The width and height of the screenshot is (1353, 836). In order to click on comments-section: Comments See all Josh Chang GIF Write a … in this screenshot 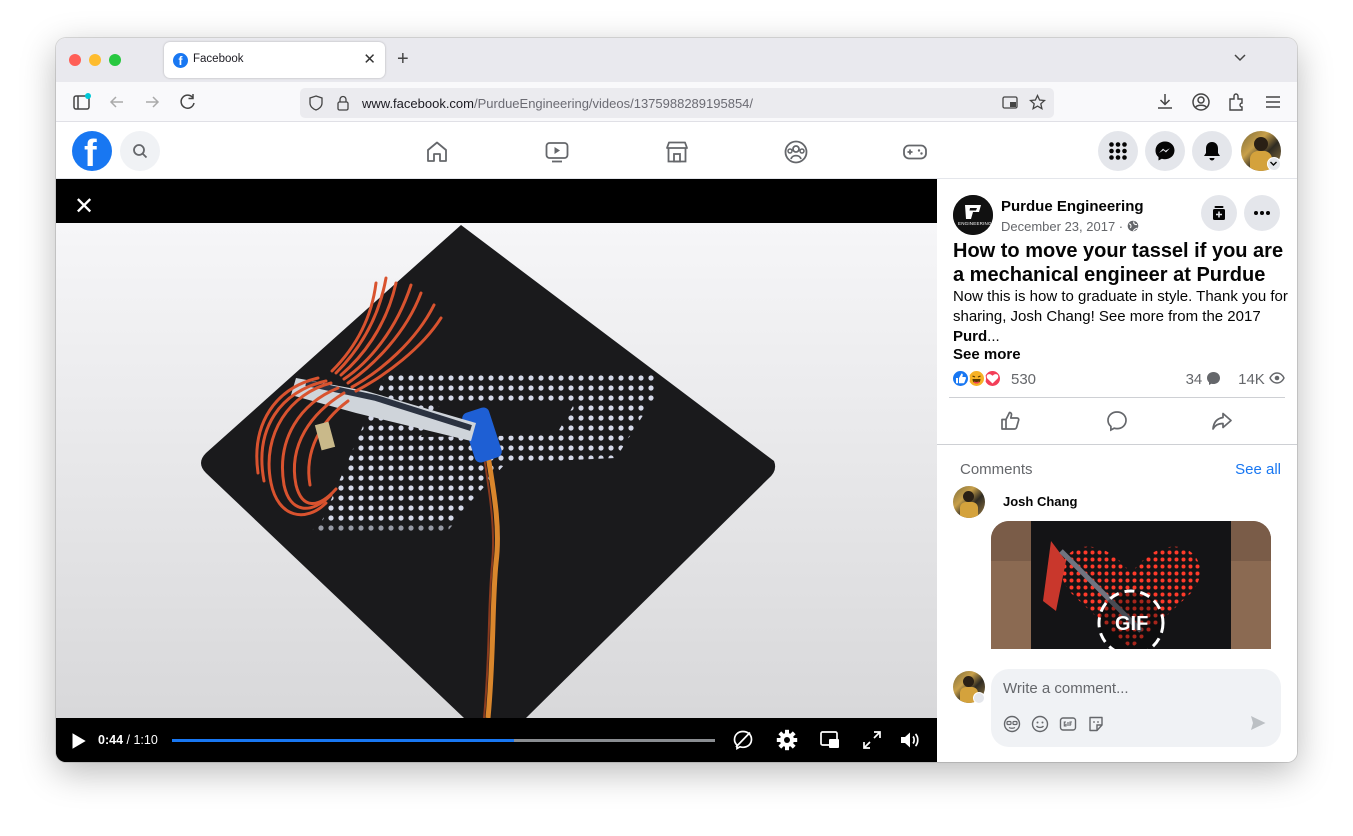, I will do `click(1117, 603)`.